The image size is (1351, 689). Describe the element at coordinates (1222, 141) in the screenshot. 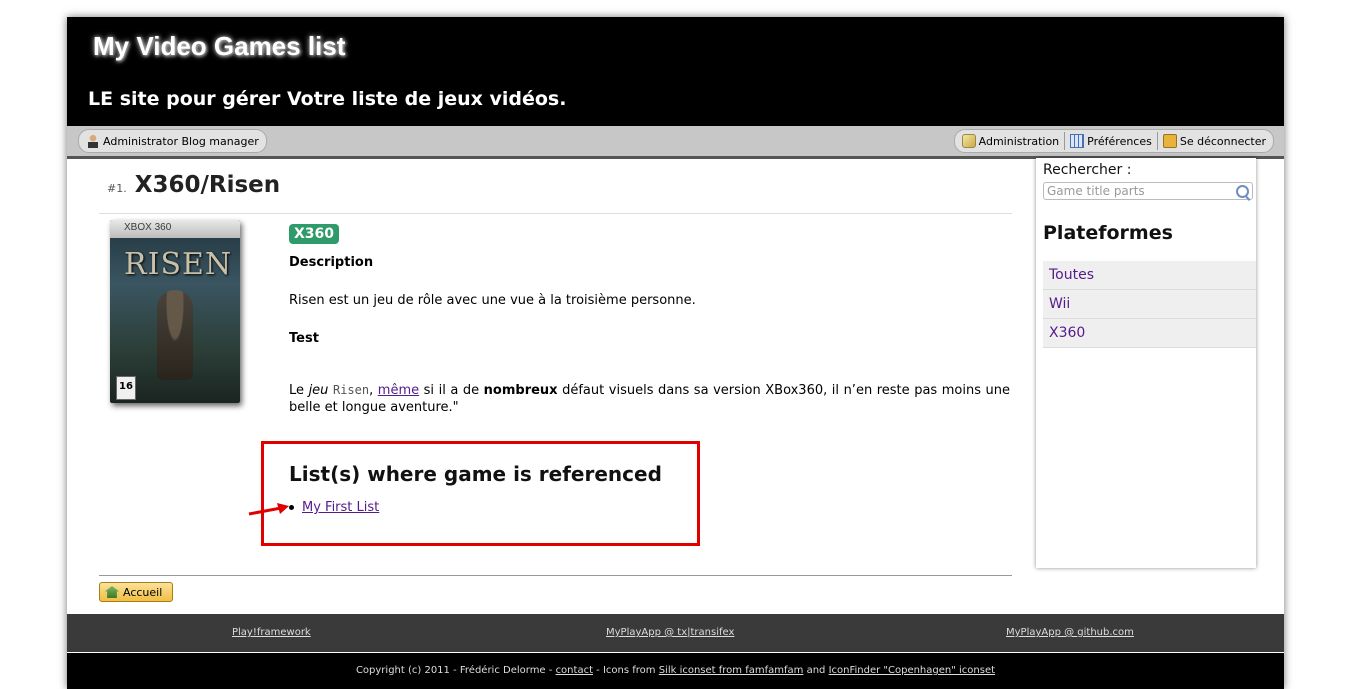

I see `logout-label: Se déconnecter` at that location.